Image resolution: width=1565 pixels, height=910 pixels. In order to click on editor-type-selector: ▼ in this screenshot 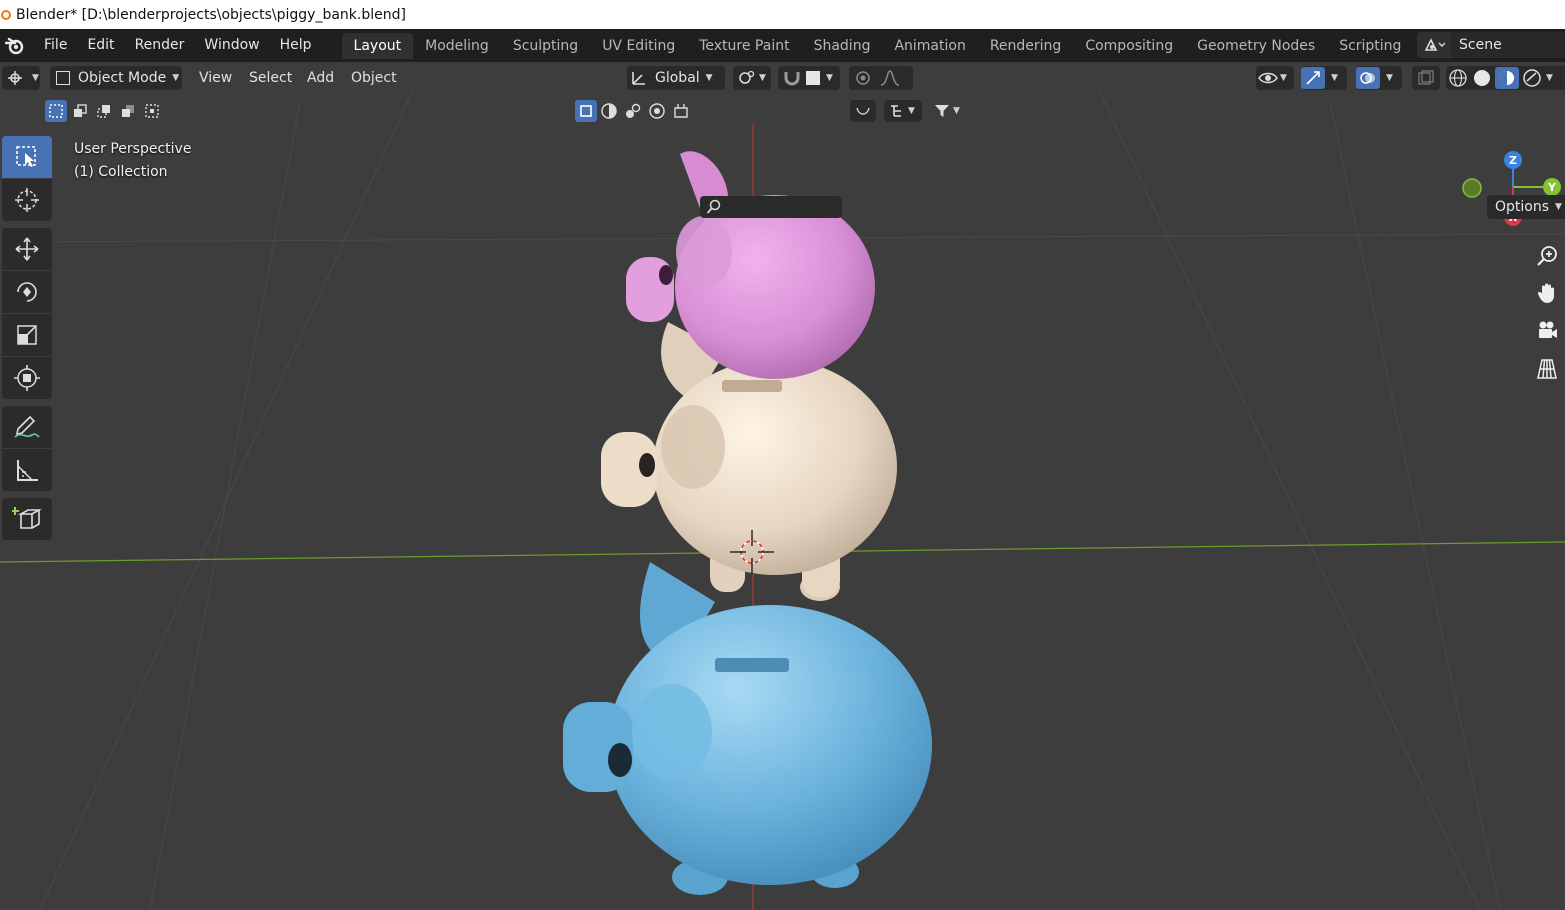, I will do `click(21, 78)`.